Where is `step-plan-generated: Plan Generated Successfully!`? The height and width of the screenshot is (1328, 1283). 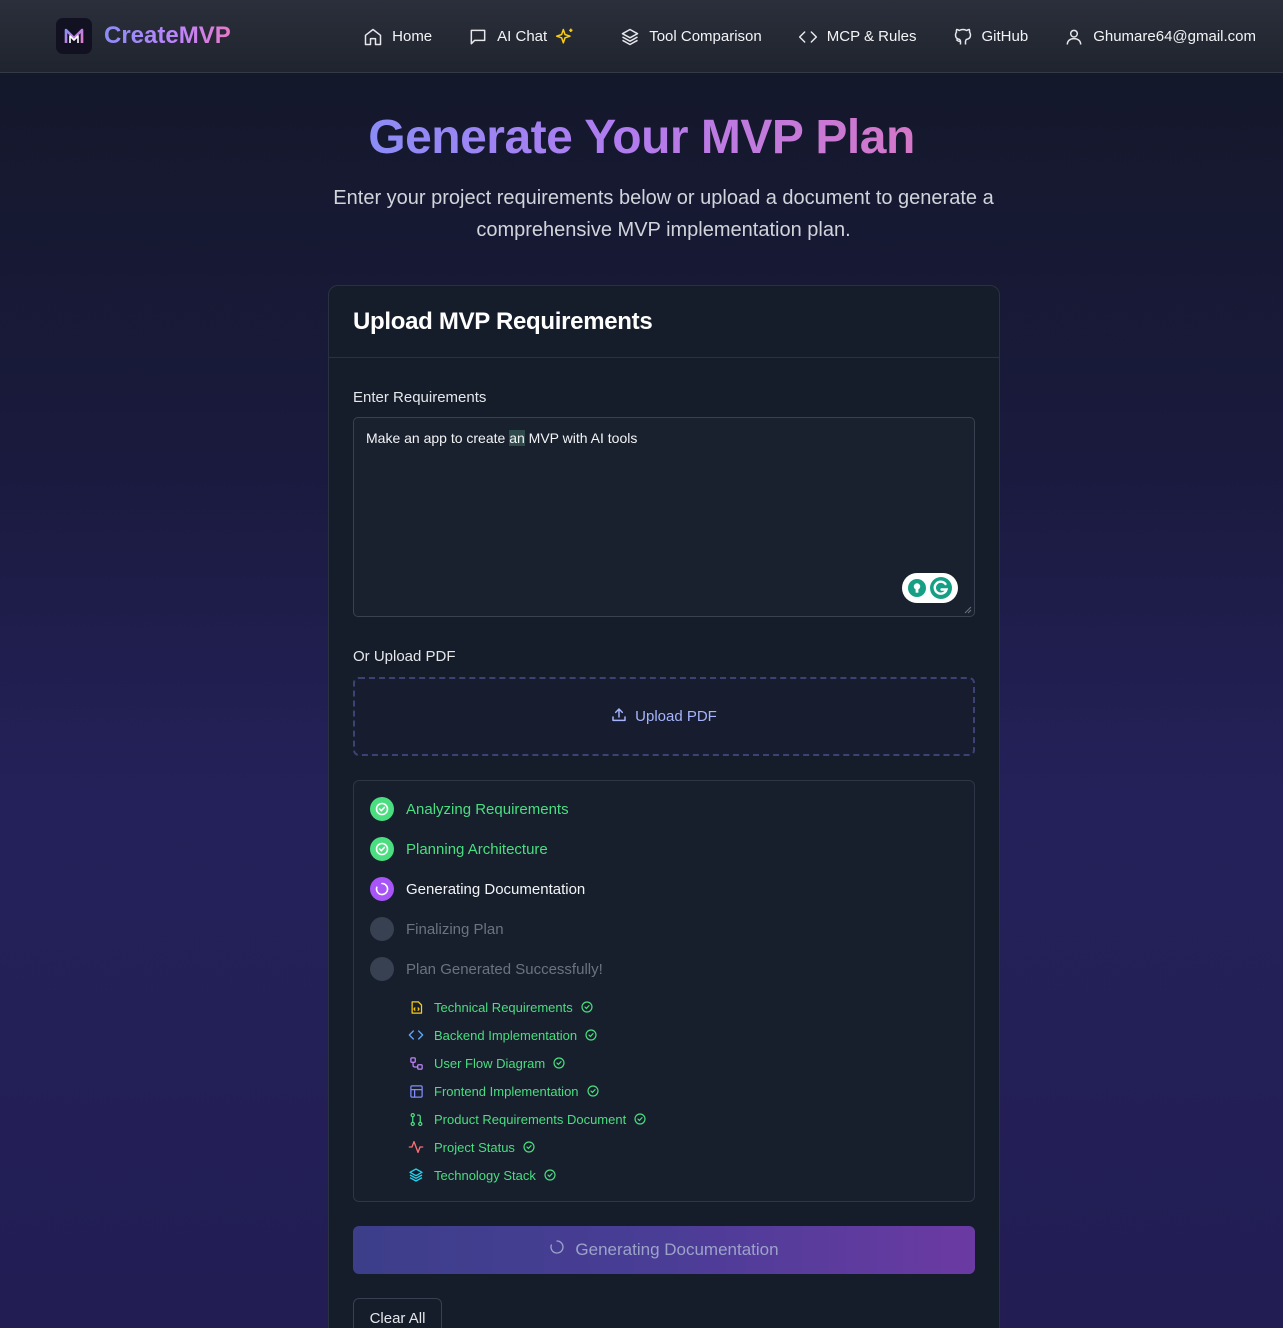 step-plan-generated: Plan Generated Successfully! is located at coordinates (486, 969).